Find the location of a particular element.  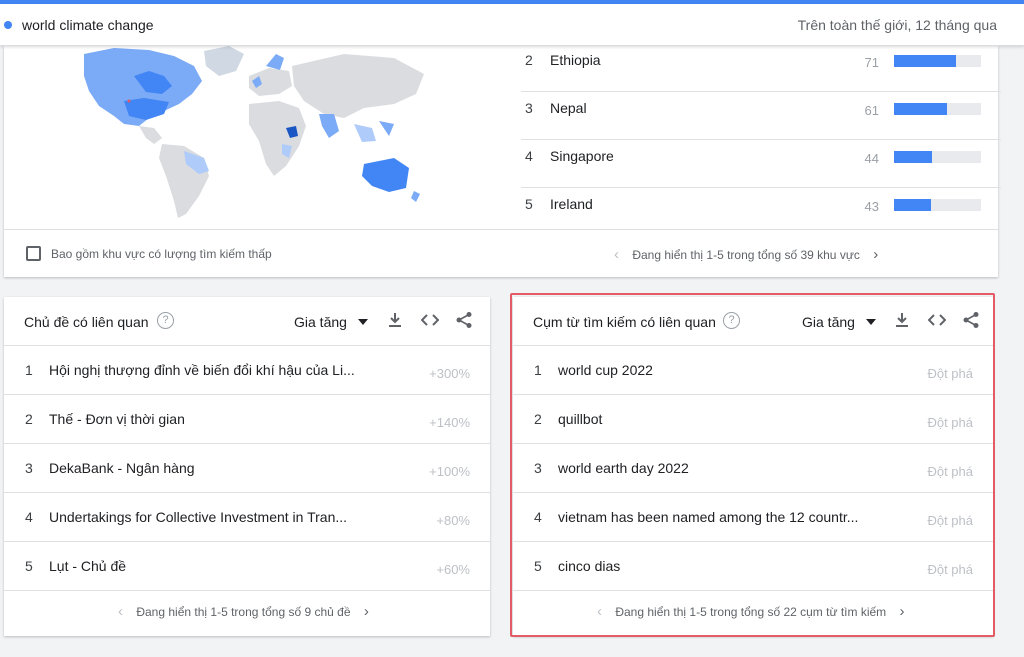

item-label: world cup 2022 is located at coordinates (605, 370).